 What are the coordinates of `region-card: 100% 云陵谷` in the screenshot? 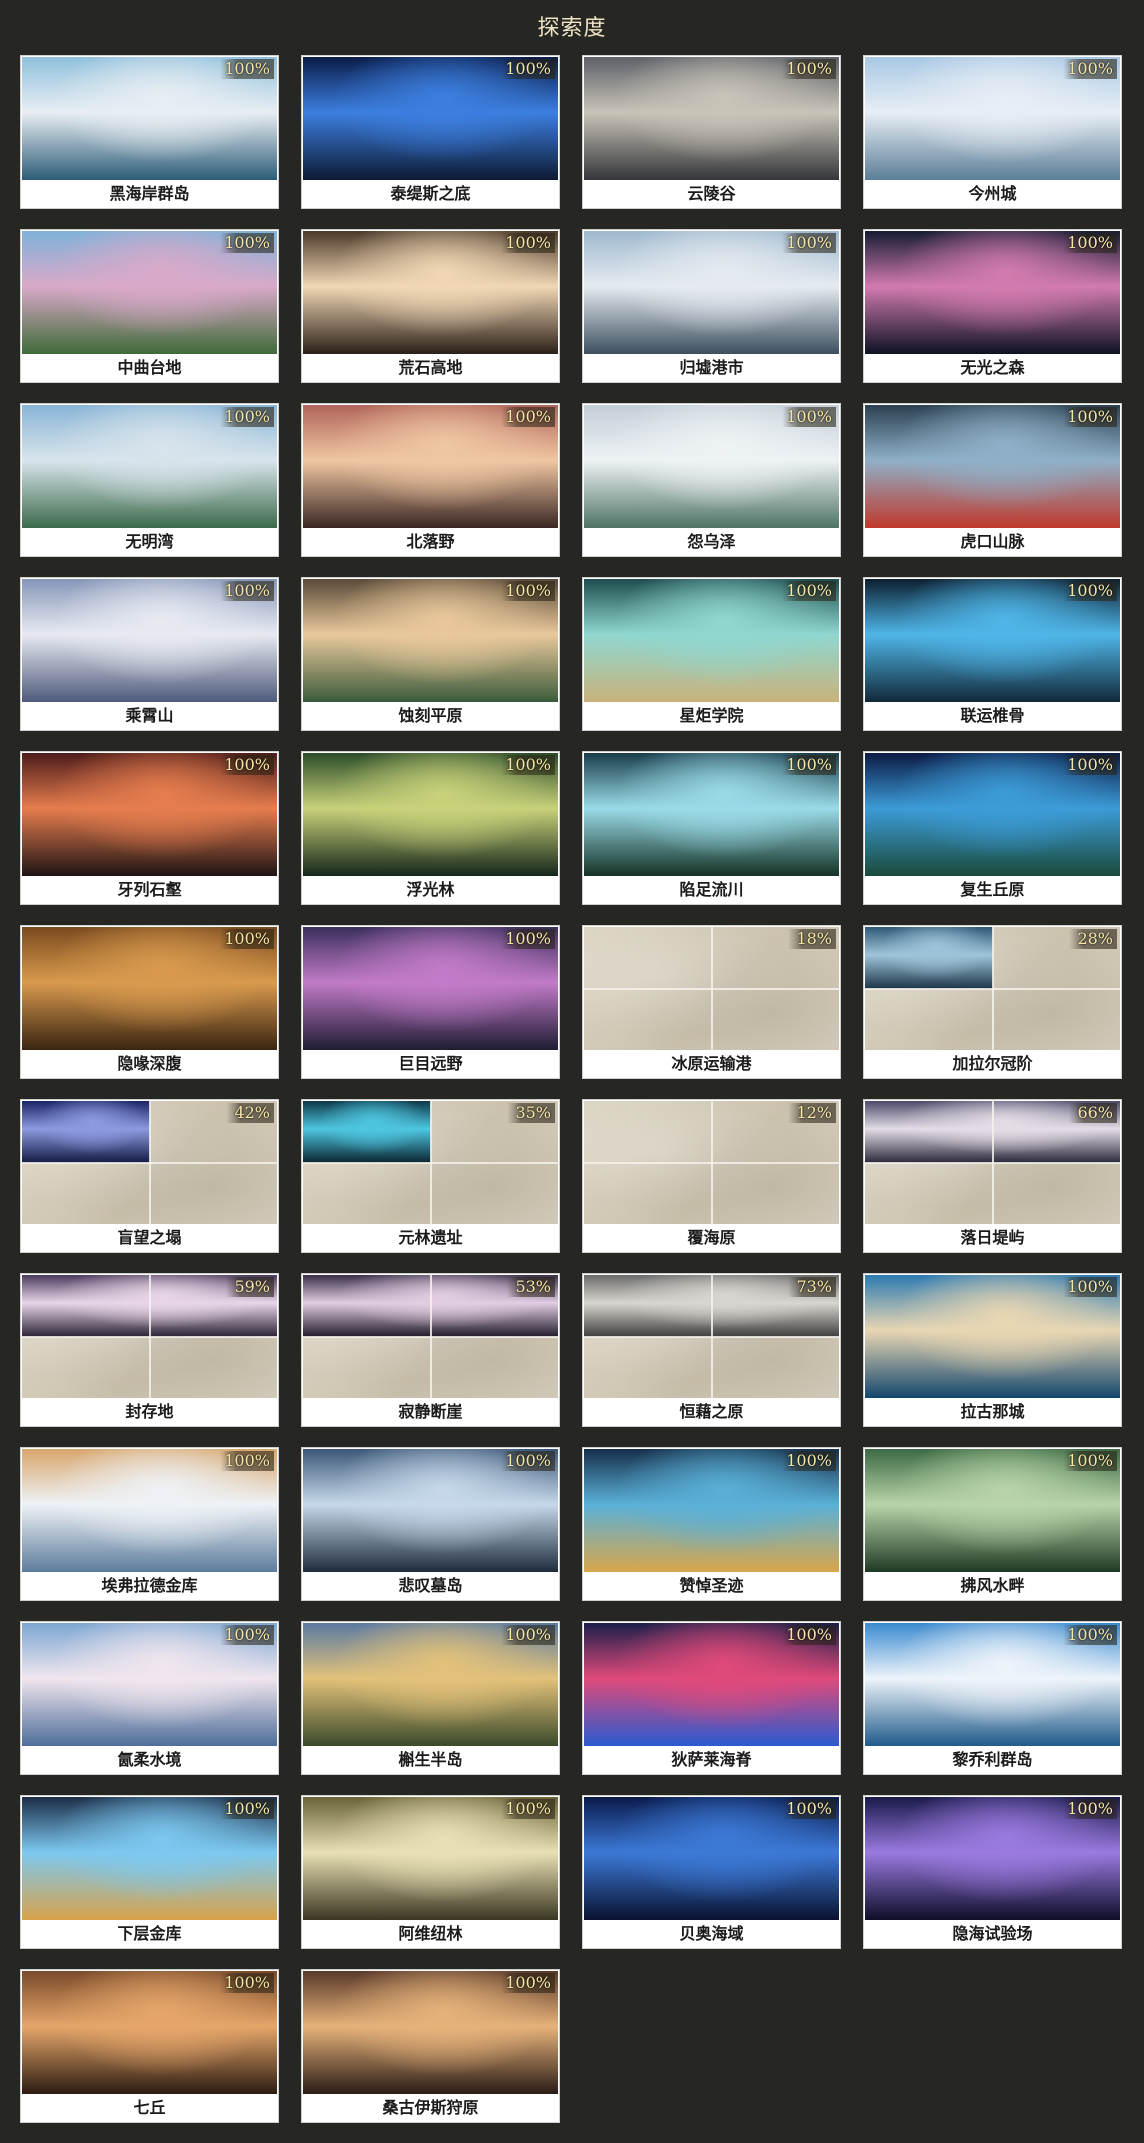 It's located at (711, 132).